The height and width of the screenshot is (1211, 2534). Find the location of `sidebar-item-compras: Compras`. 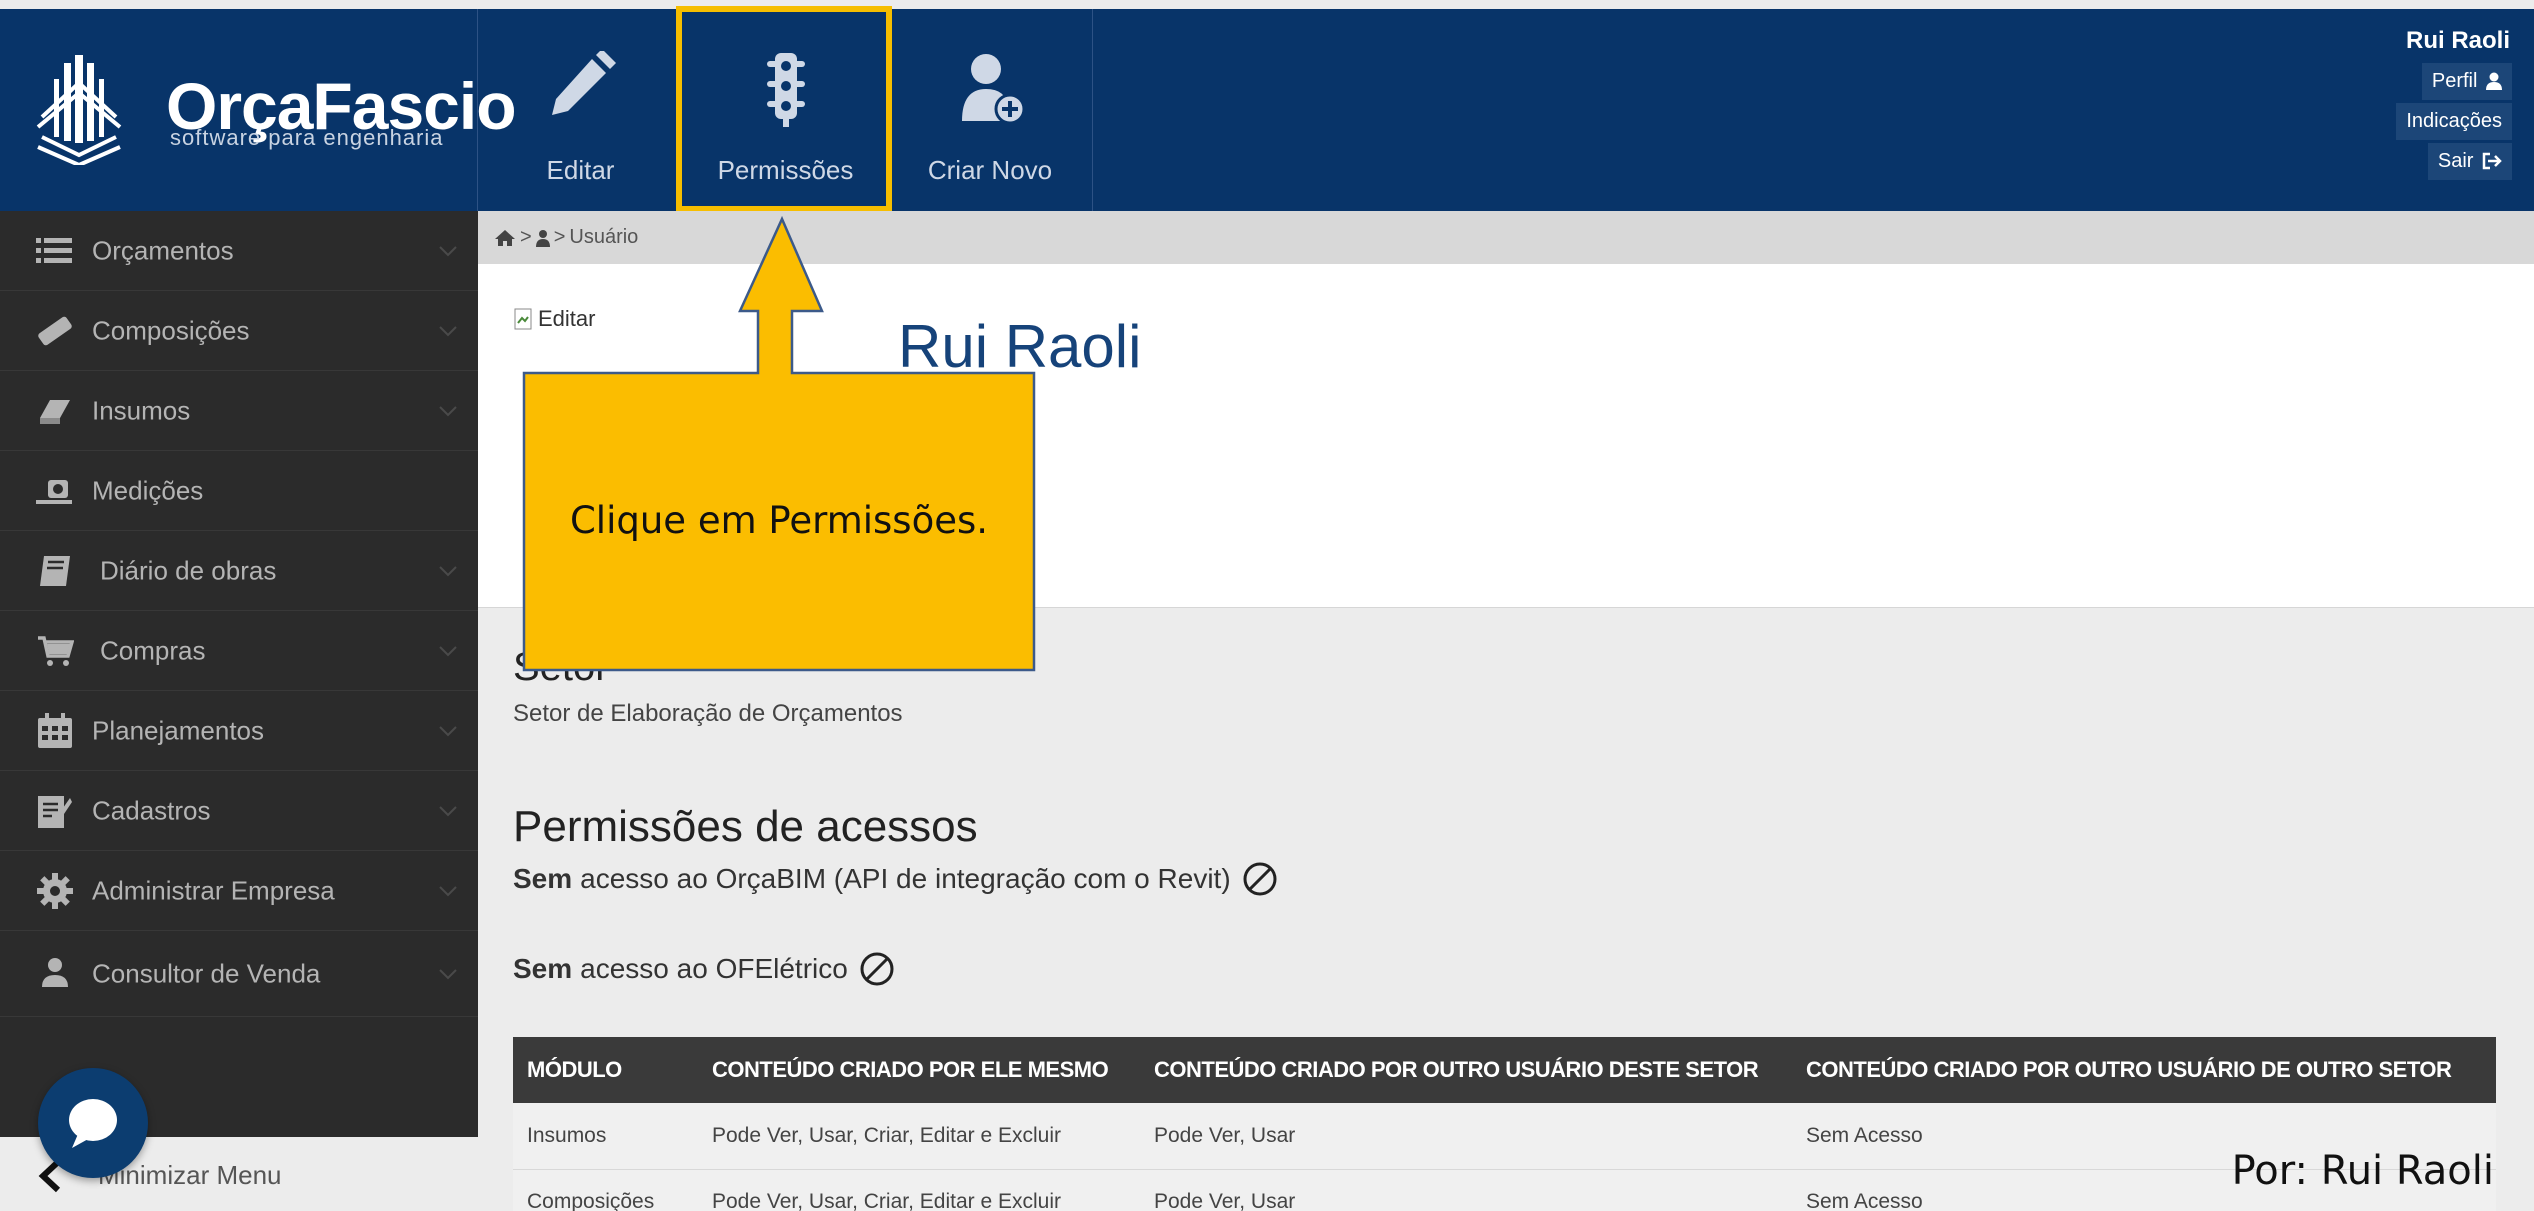

sidebar-item-compras: Compras is located at coordinates (239, 651).